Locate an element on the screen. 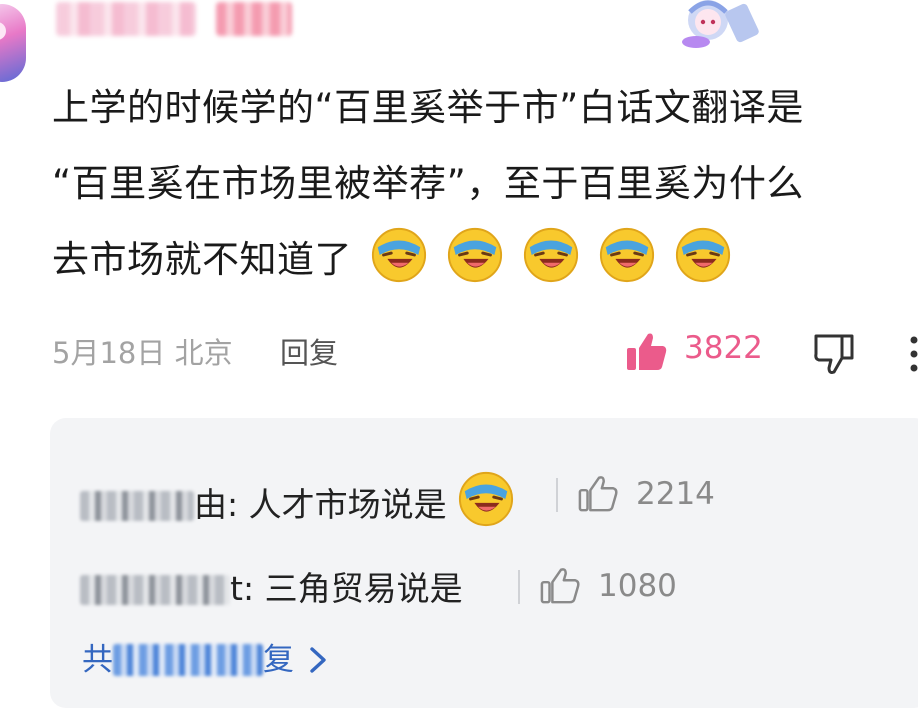  view-more-replies-link: 共复 is located at coordinates (205, 656).